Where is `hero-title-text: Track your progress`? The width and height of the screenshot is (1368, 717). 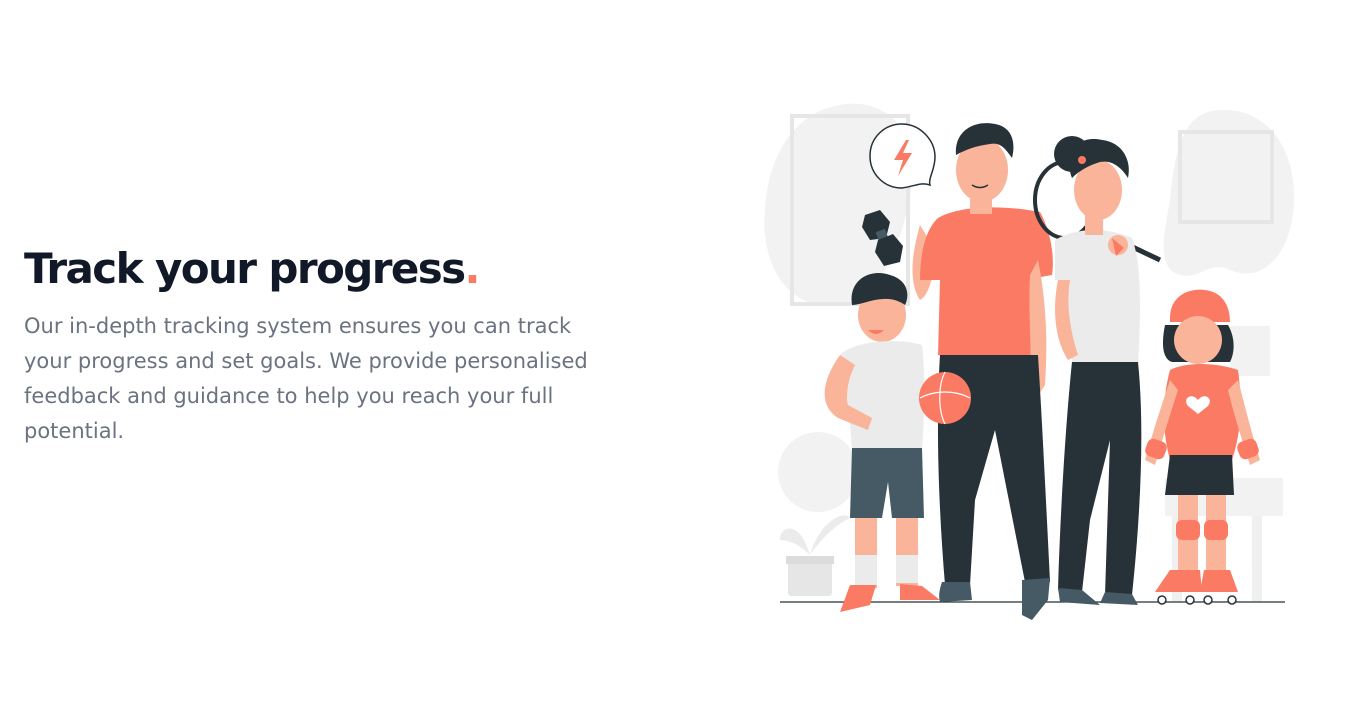
hero-title-text: Track your progress is located at coordinates (245, 268).